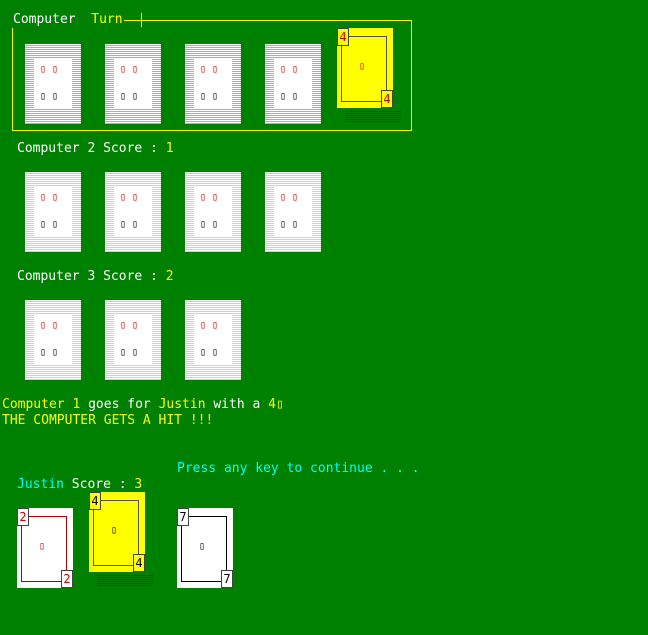  Describe the element at coordinates (99, 484) in the screenshot. I see `player-score-label: Score :` at that location.